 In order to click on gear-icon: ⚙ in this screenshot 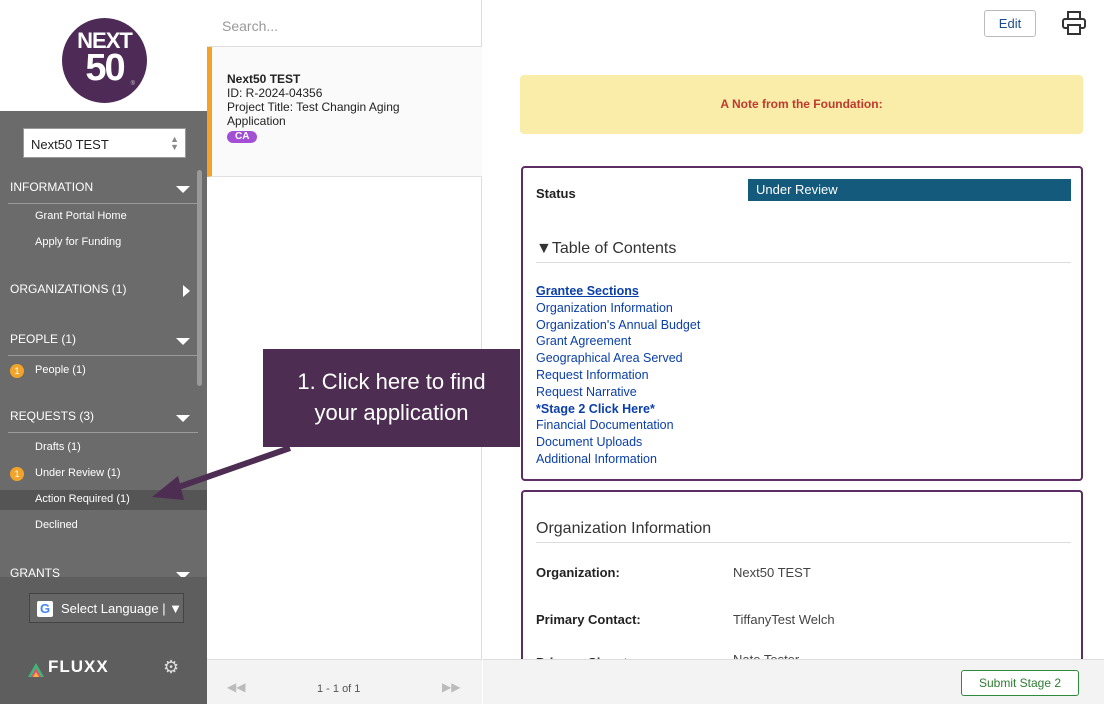, I will do `click(171, 667)`.